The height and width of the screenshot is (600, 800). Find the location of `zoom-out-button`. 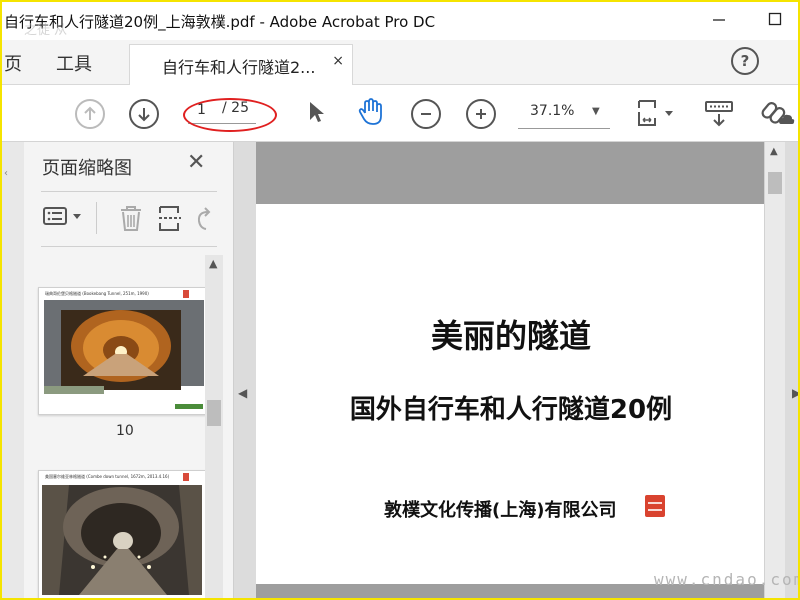

zoom-out-button is located at coordinates (426, 114).